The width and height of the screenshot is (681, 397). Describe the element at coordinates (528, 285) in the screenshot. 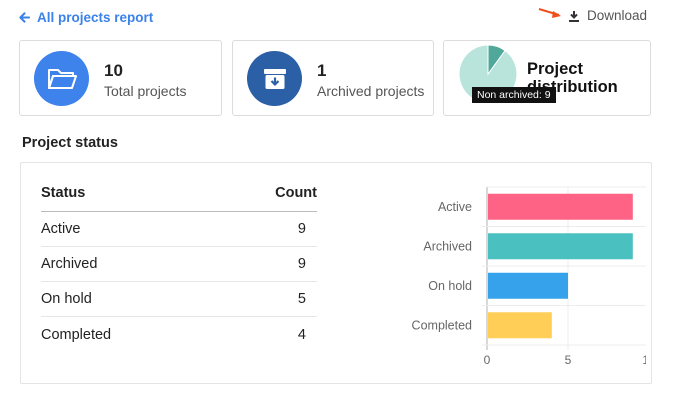

I see `bar-on-hold` at that location.